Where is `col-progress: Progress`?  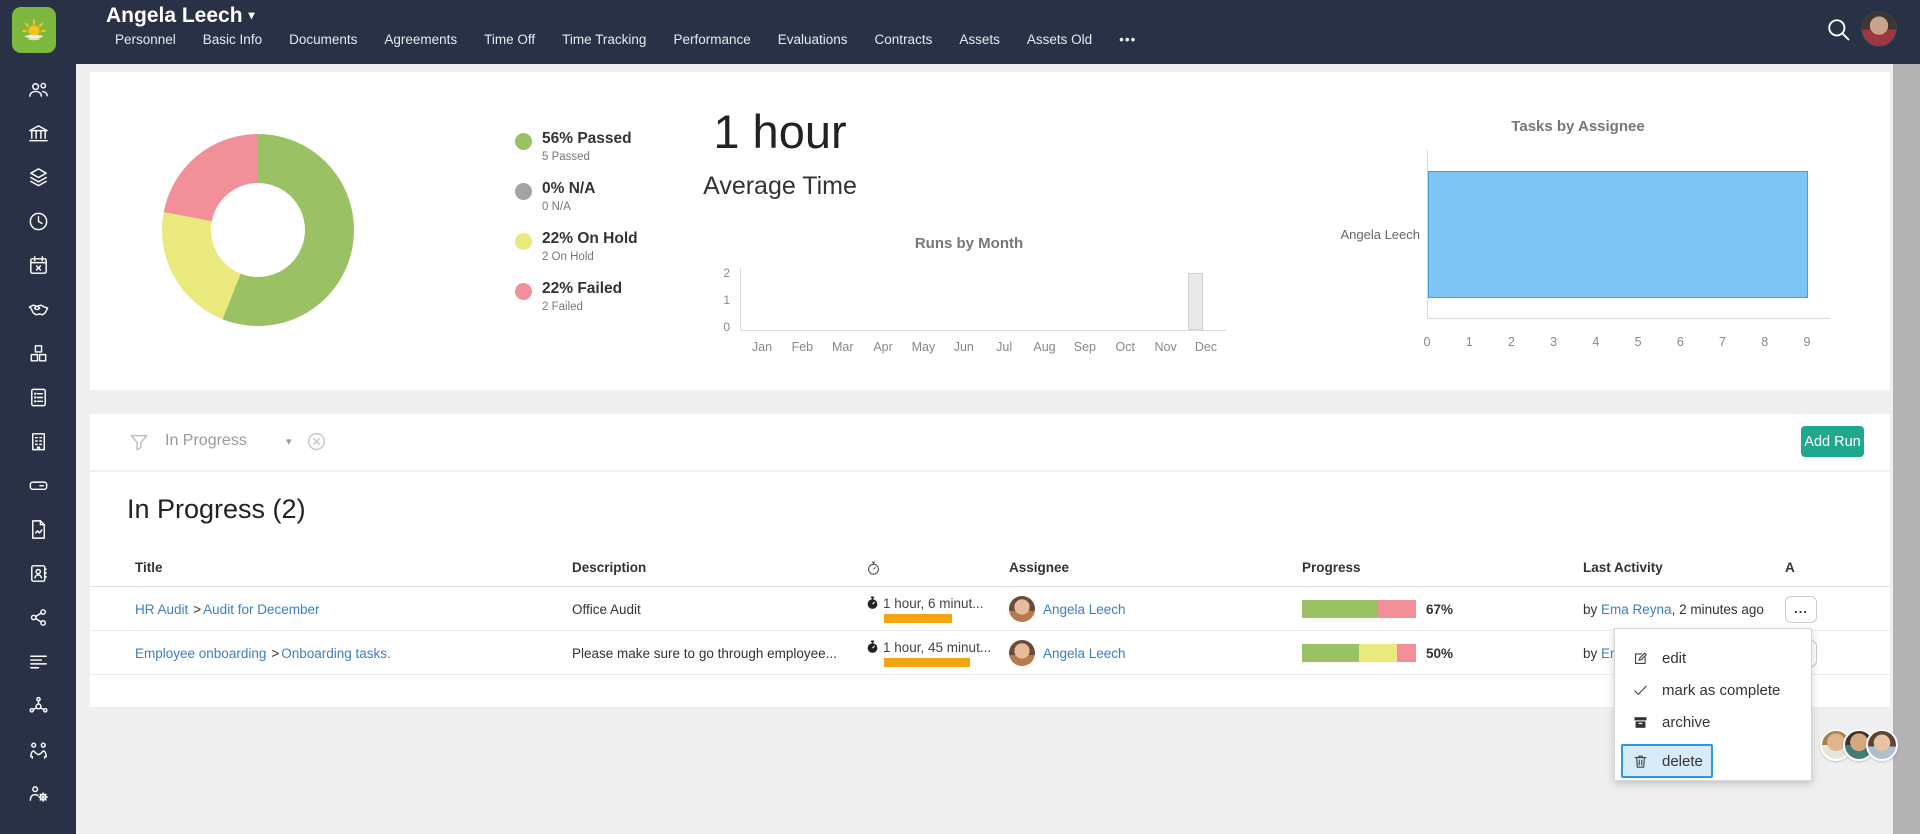 col-progress: Progress is located at coordinates (1331, 567).